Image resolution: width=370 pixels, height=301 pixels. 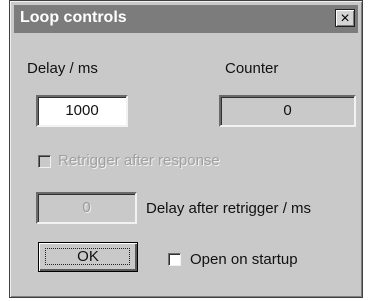 What do you see at coordinates (139, 160) in the screenshot?
I see `retrigger-label: Retrigger after response` at bounding box center [139, 160].